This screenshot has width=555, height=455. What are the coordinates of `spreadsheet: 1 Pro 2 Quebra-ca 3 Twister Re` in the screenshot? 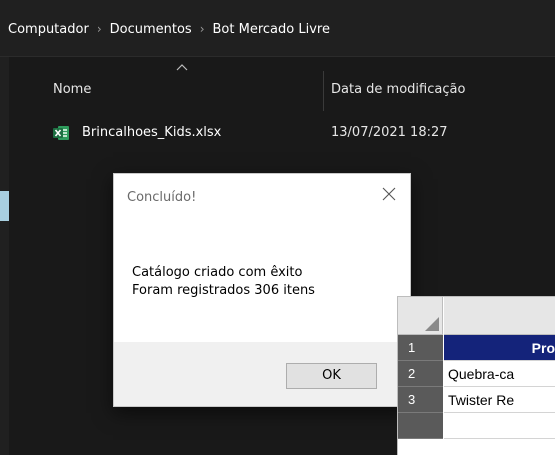 It's located at (476, 375).